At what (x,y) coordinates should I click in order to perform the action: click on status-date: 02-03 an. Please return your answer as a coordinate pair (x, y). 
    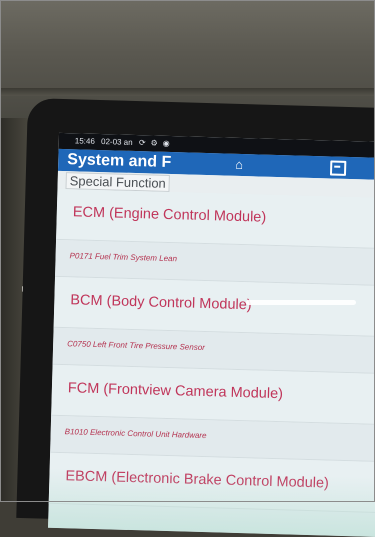
    Looking at the image, I should click on (116, 142).